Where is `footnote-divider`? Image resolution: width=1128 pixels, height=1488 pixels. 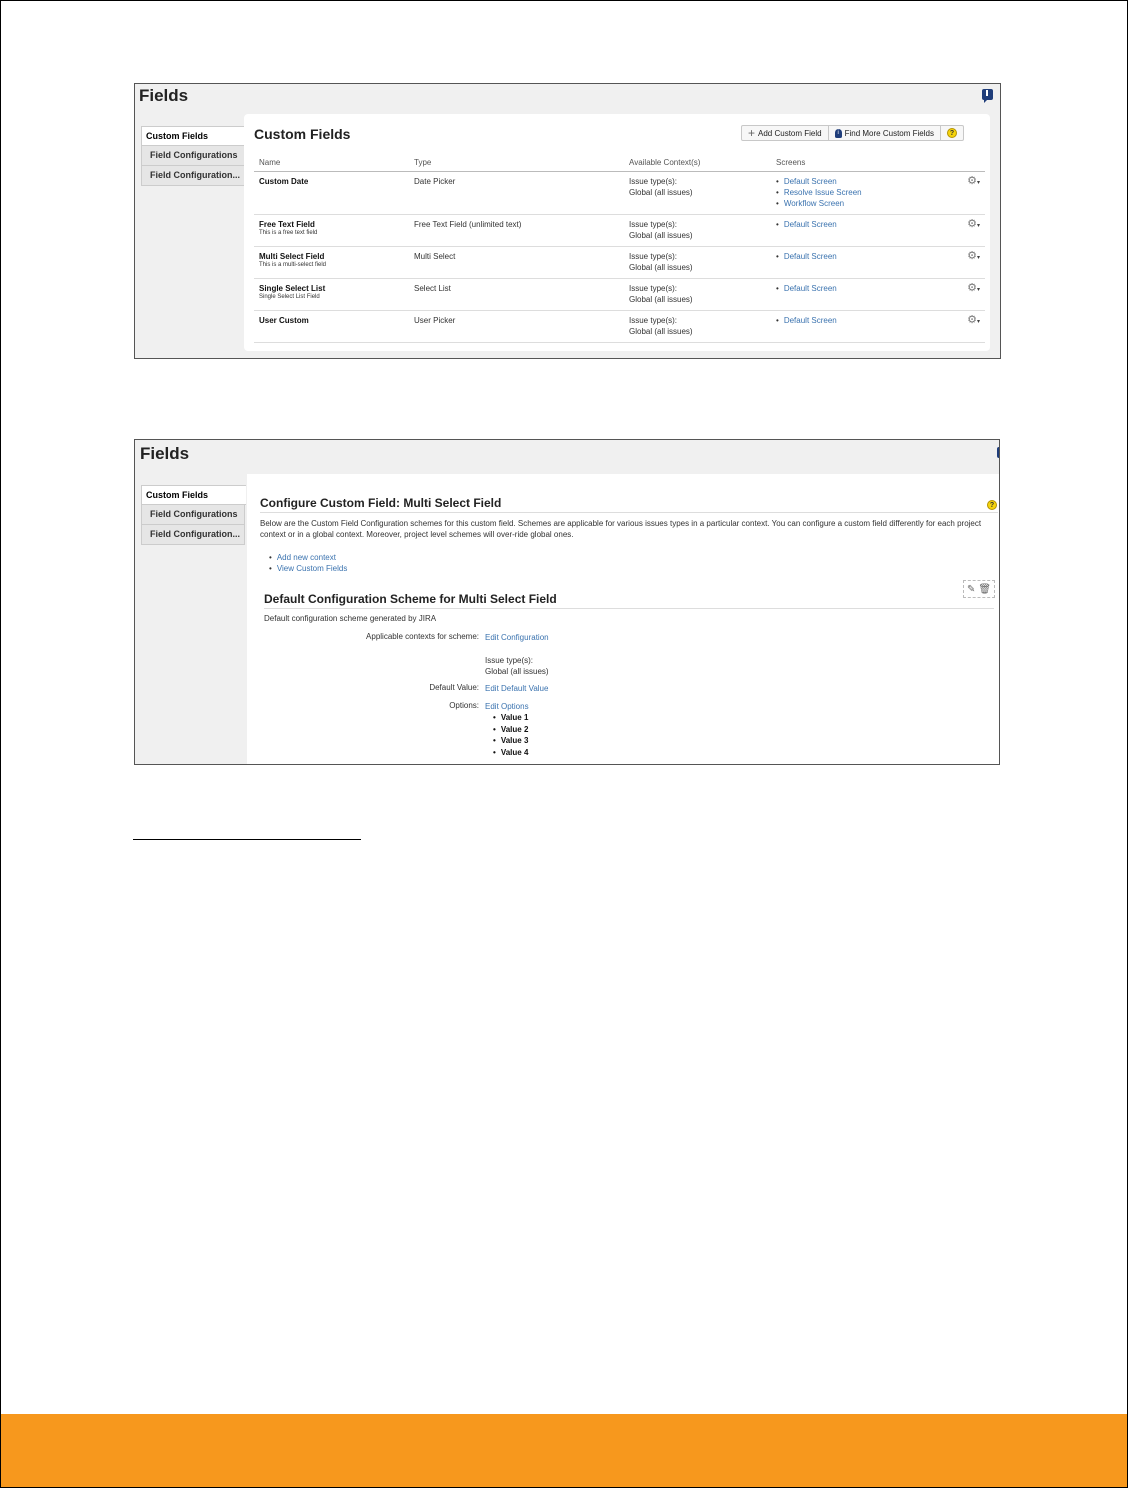
footnote-divider is located at coordinates (247, 839).